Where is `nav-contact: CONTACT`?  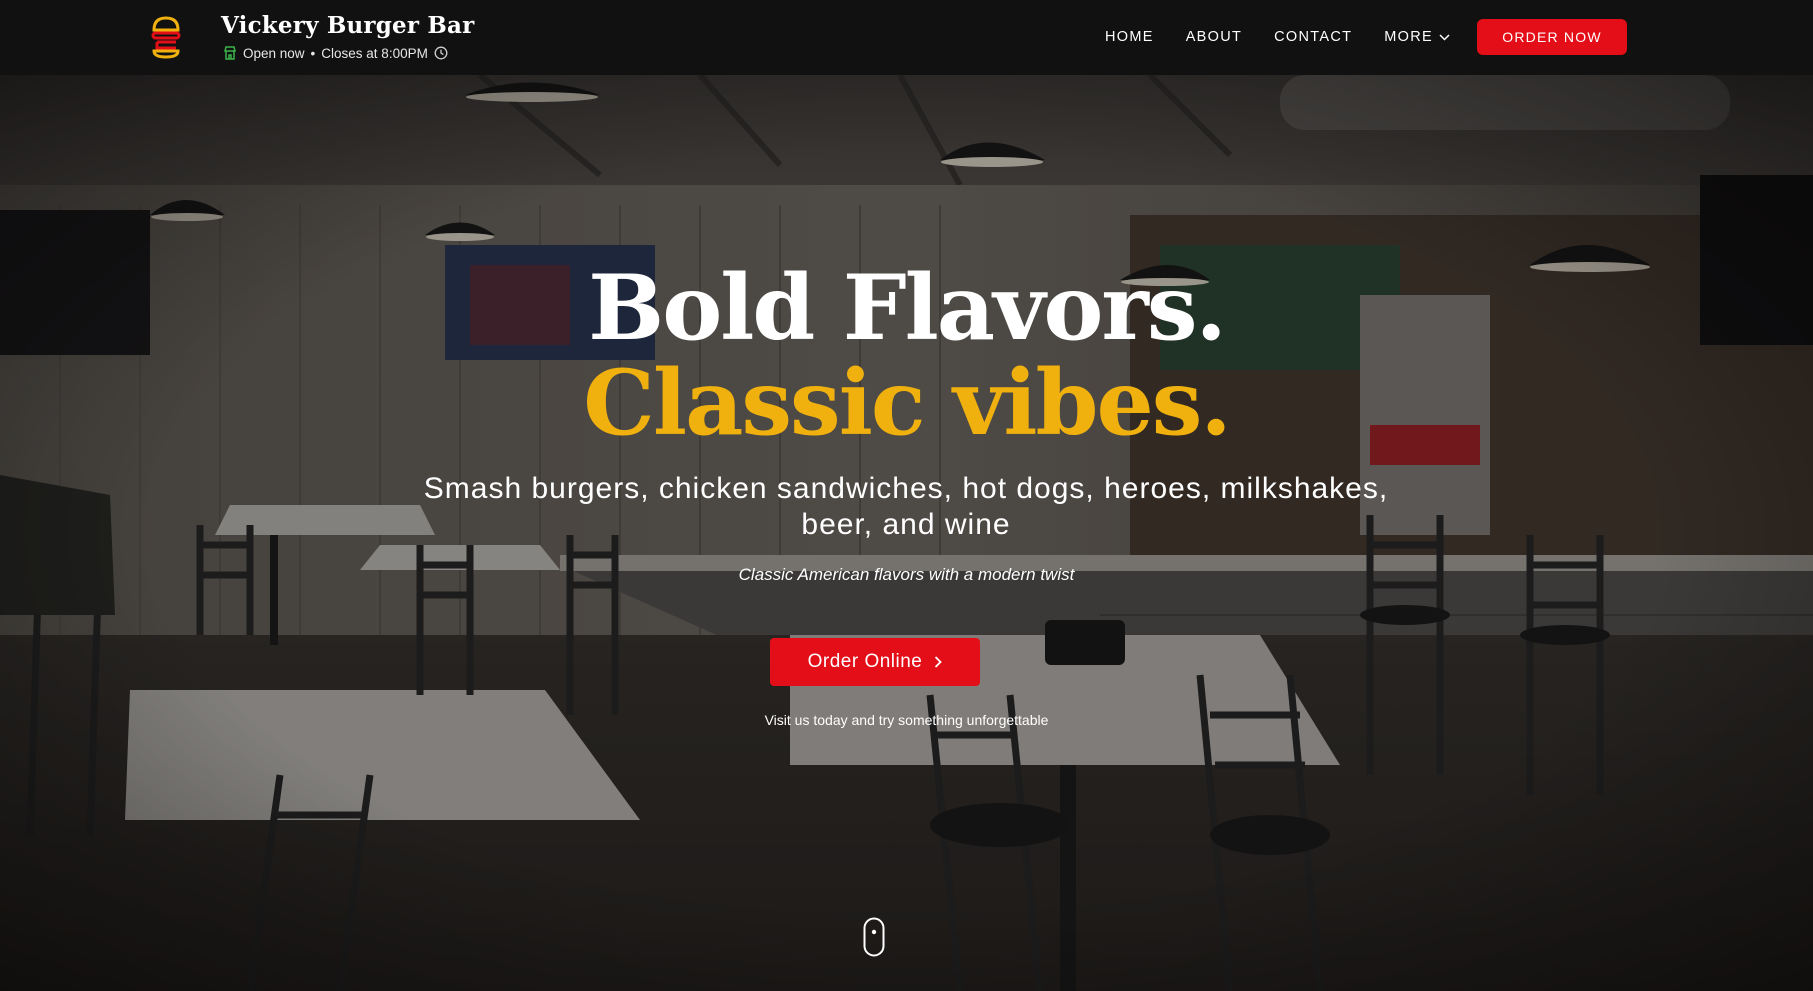
nav-contact: CONTACT is located at coordinates (1313, 37).